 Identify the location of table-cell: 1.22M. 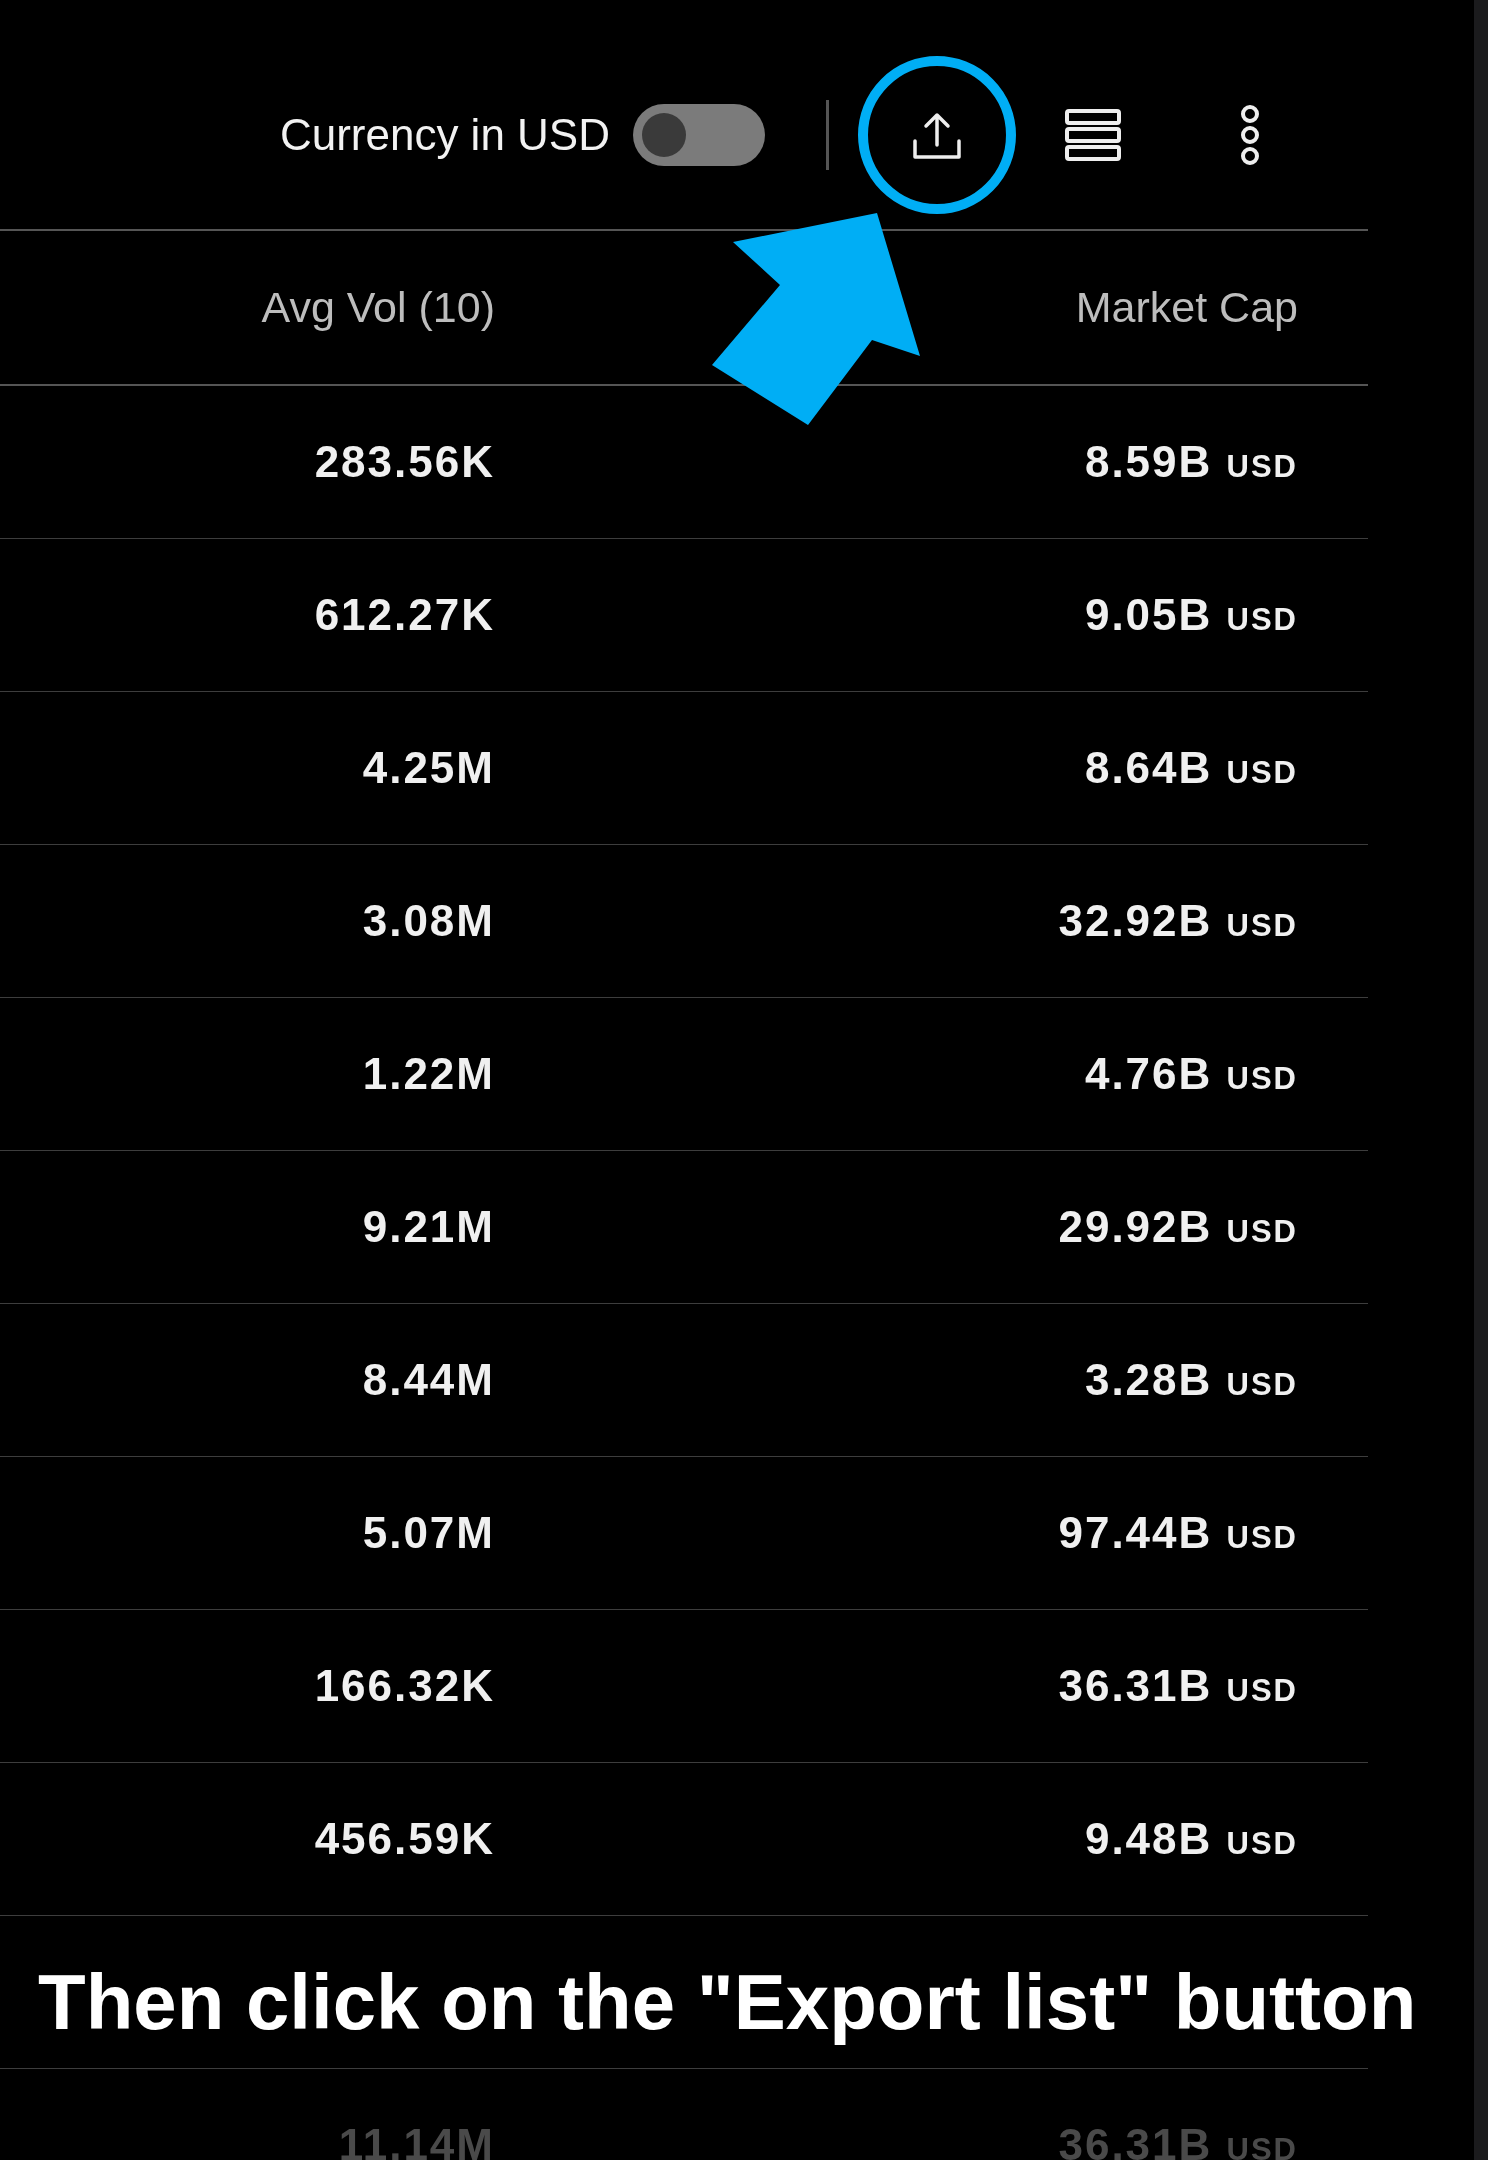
(428, 1074).